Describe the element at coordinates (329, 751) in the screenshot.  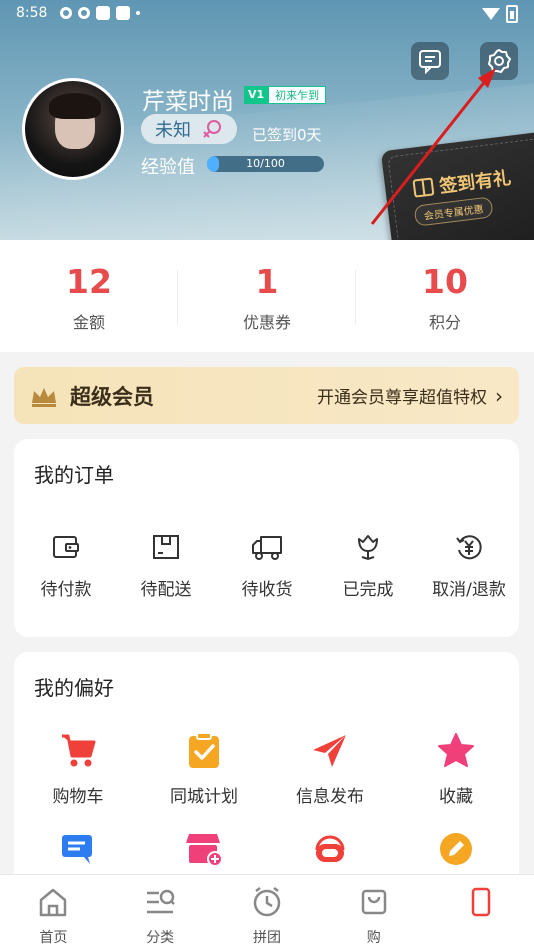
I see `paper-plane-icon` at that location.